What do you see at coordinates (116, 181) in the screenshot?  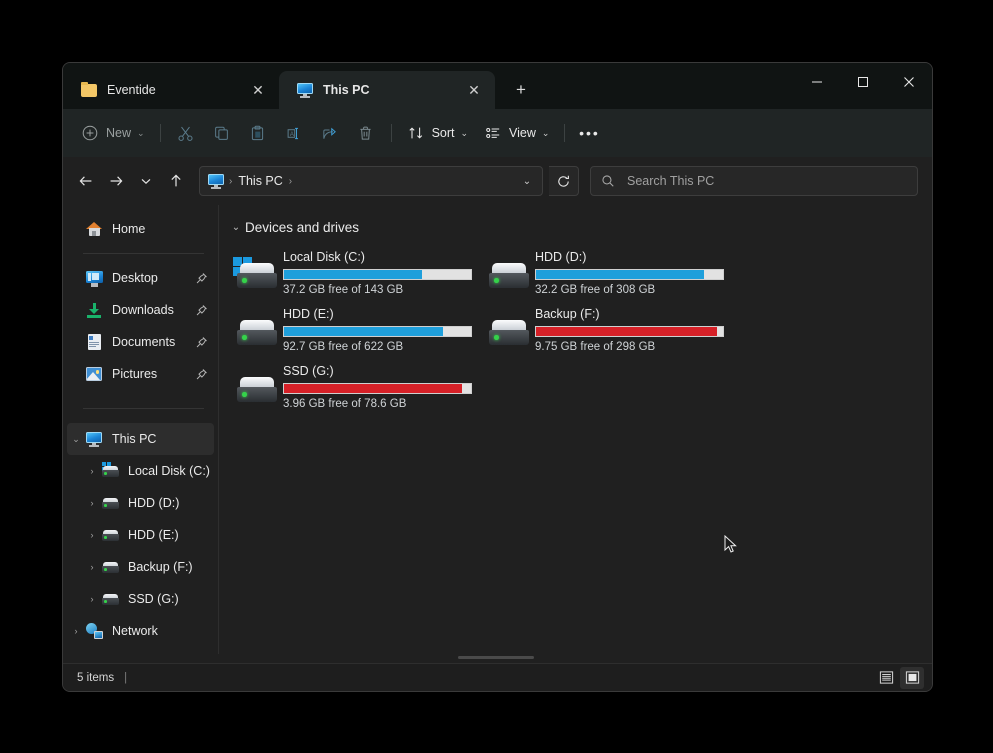 I see `forward-button` at bounding box center [116, 181].